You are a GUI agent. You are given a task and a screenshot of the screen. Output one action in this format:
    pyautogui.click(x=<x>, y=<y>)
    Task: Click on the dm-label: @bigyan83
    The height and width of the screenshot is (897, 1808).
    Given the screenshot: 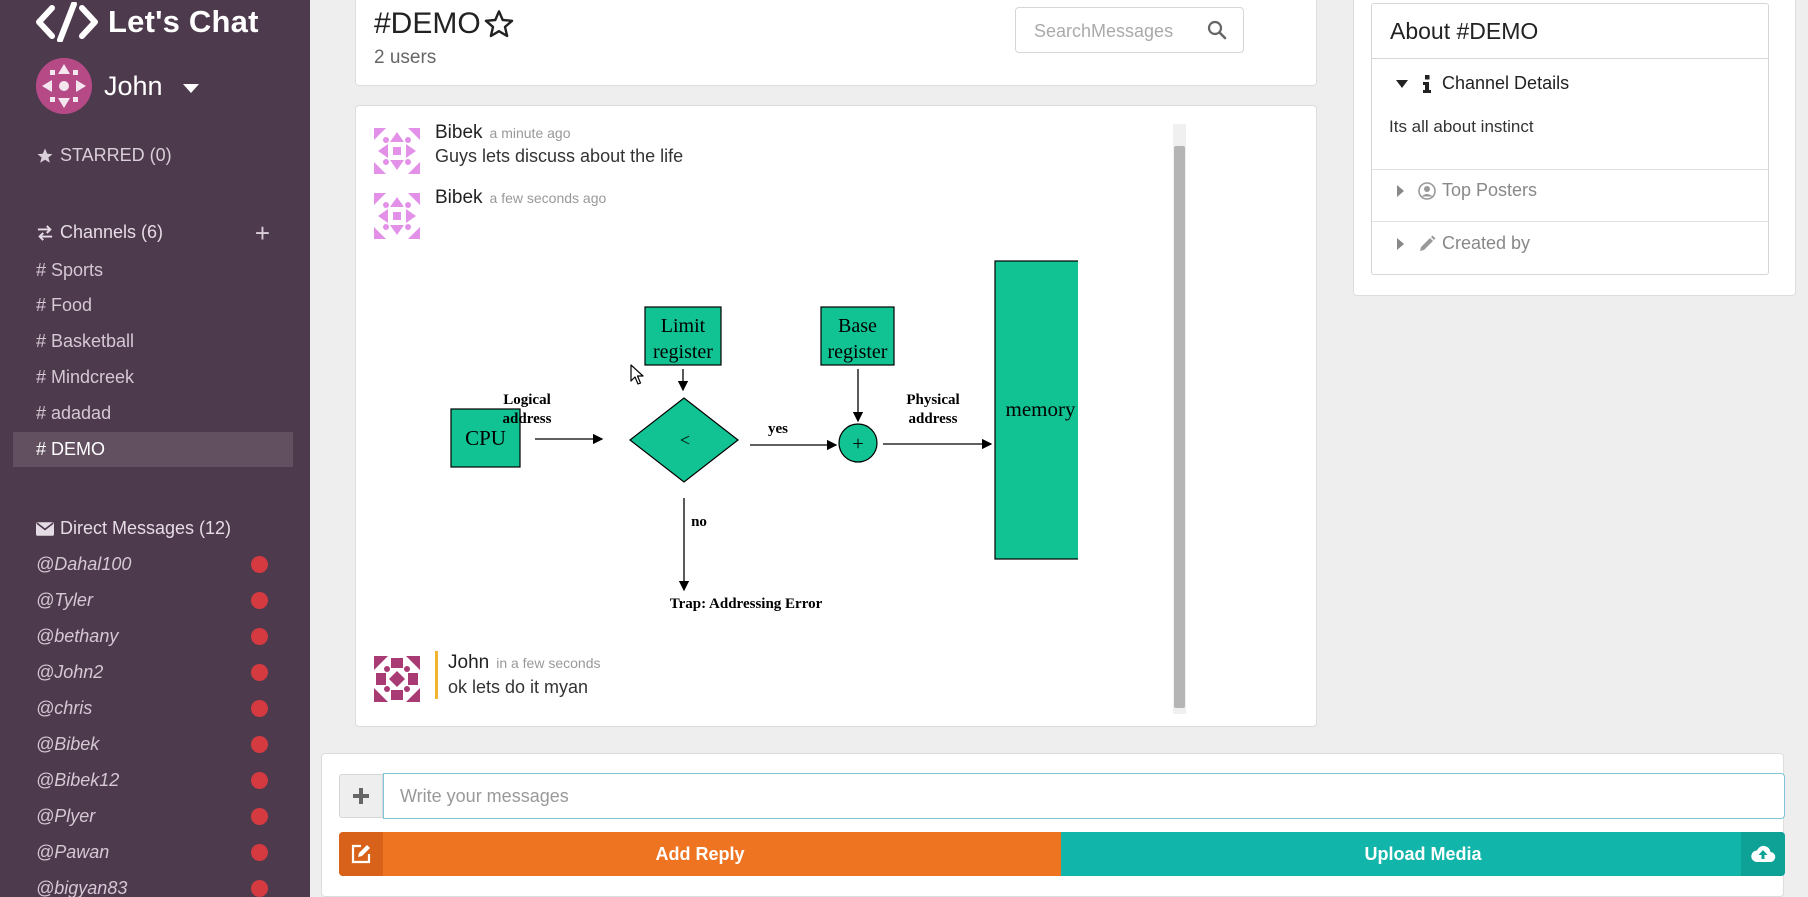 What is the action you would take?
    pyautogui.click(x=82, y=887)
    